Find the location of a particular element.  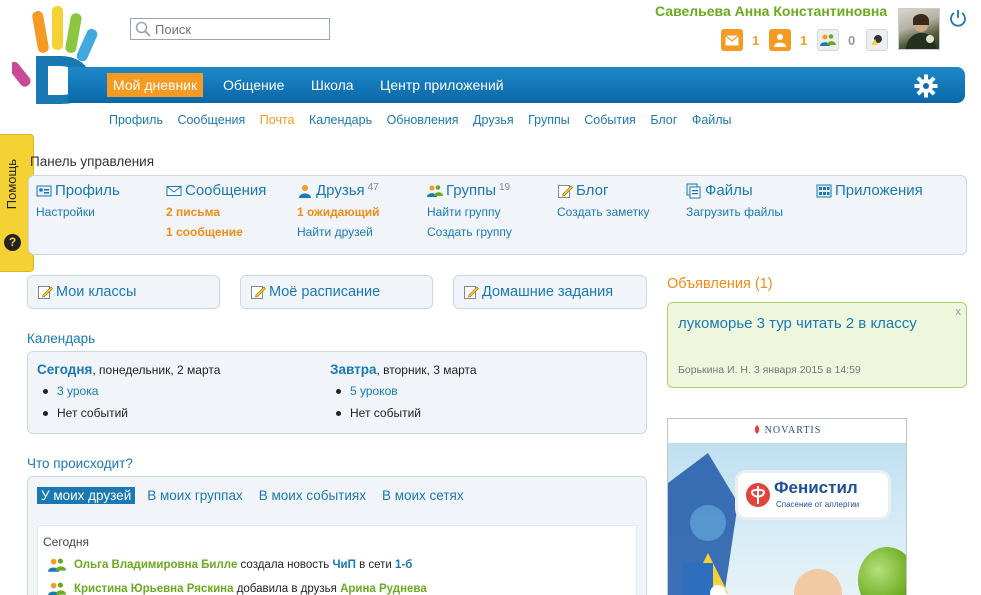

subnav-files: Файлы is located at coordinates (712, 120).